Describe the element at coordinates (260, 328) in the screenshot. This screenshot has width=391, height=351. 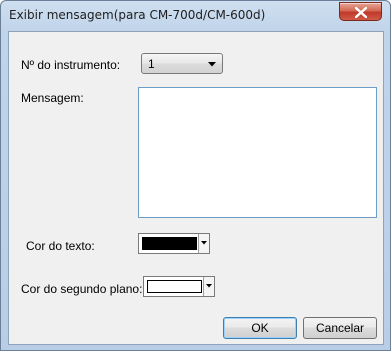
I see `ok-button: OK` at that location.